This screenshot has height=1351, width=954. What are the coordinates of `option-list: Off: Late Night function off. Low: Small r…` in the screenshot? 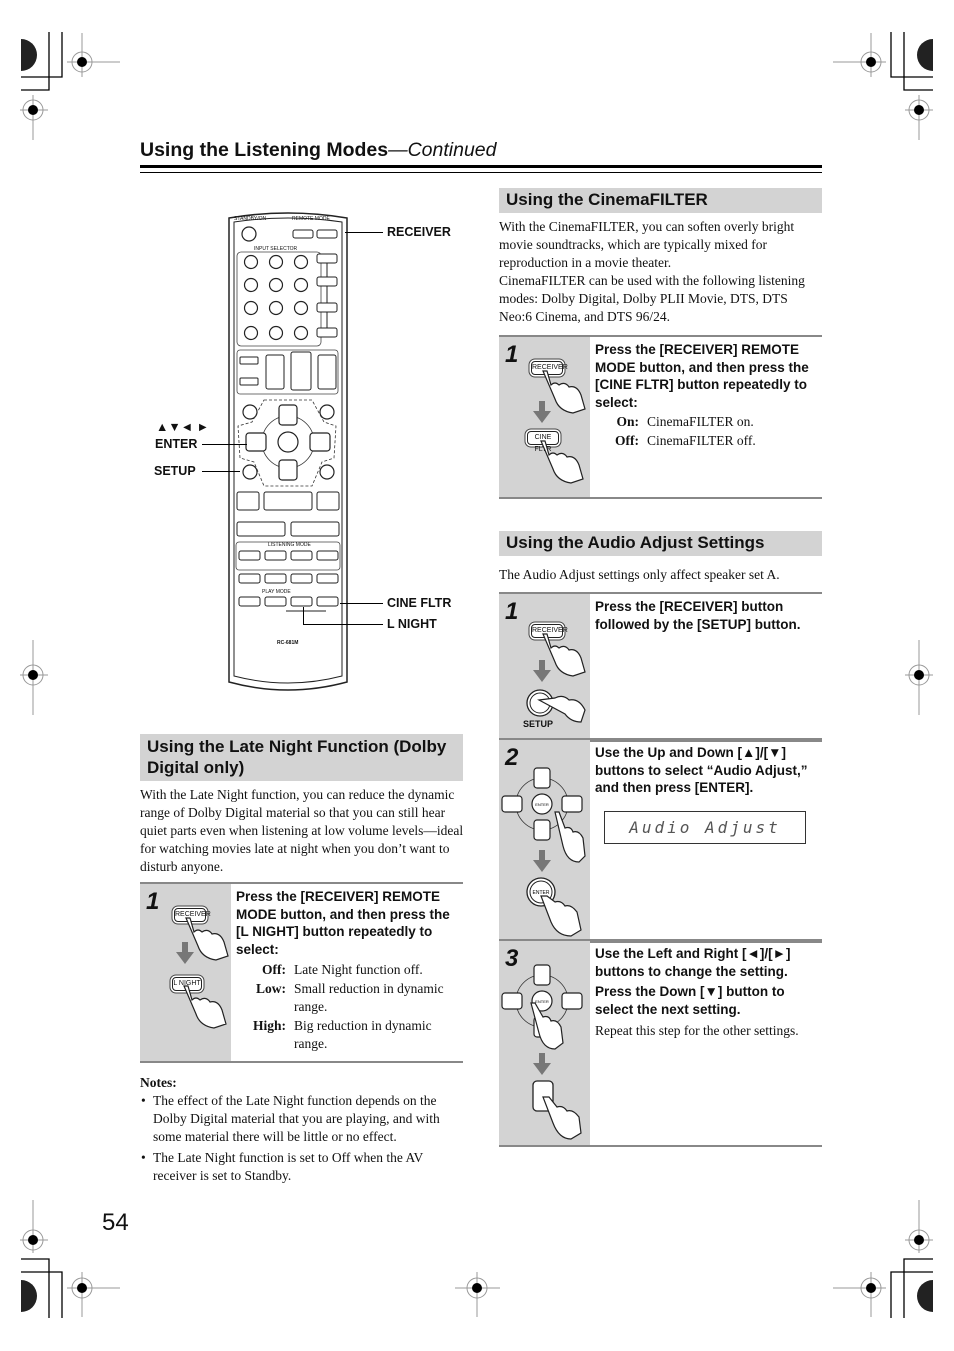 It's located at (349, 1007).